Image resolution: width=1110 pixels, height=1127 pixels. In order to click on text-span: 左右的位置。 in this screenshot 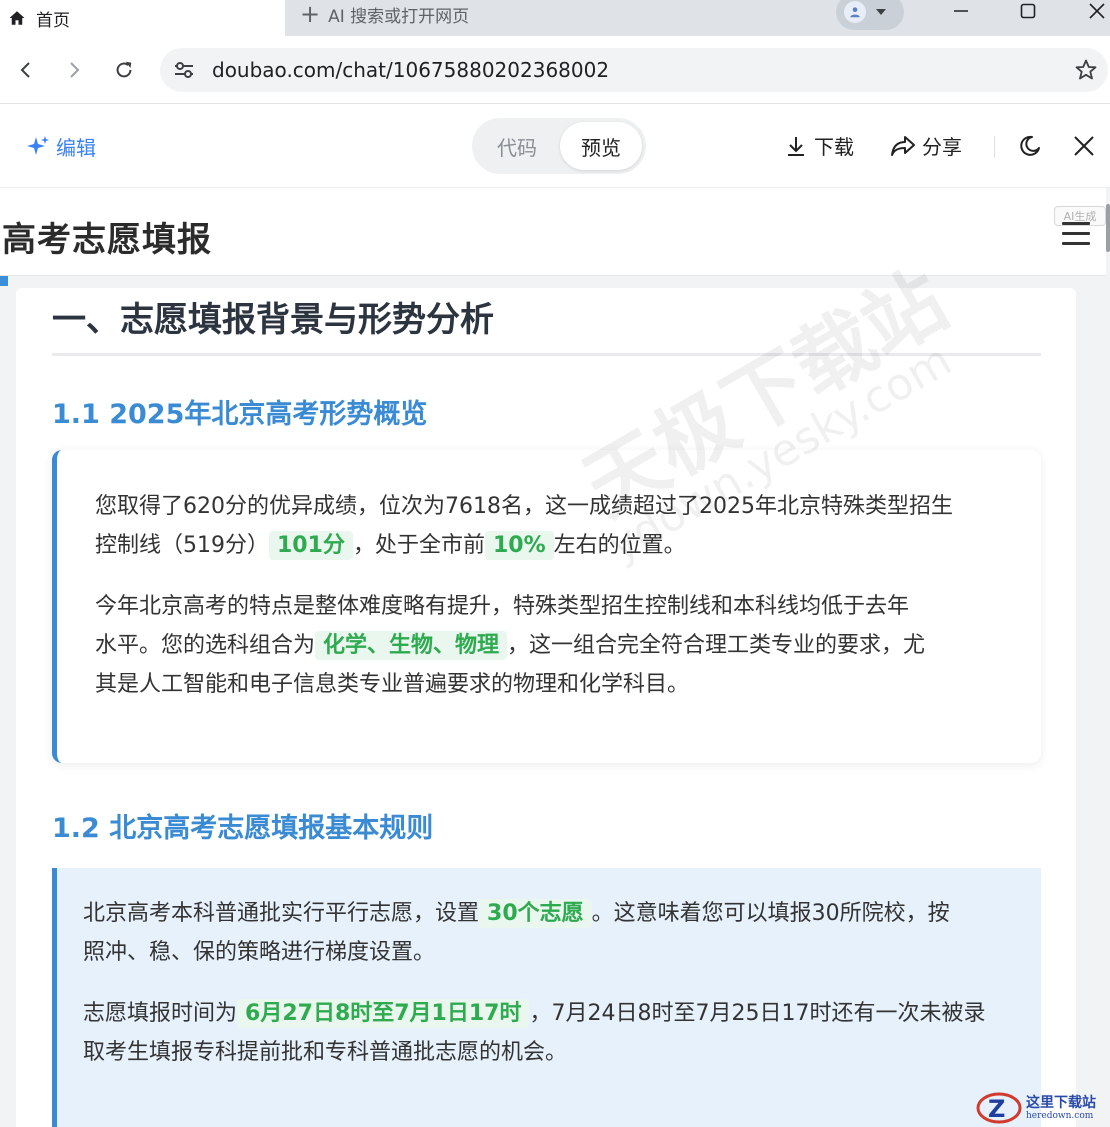, I will do `click(619, 545)`.